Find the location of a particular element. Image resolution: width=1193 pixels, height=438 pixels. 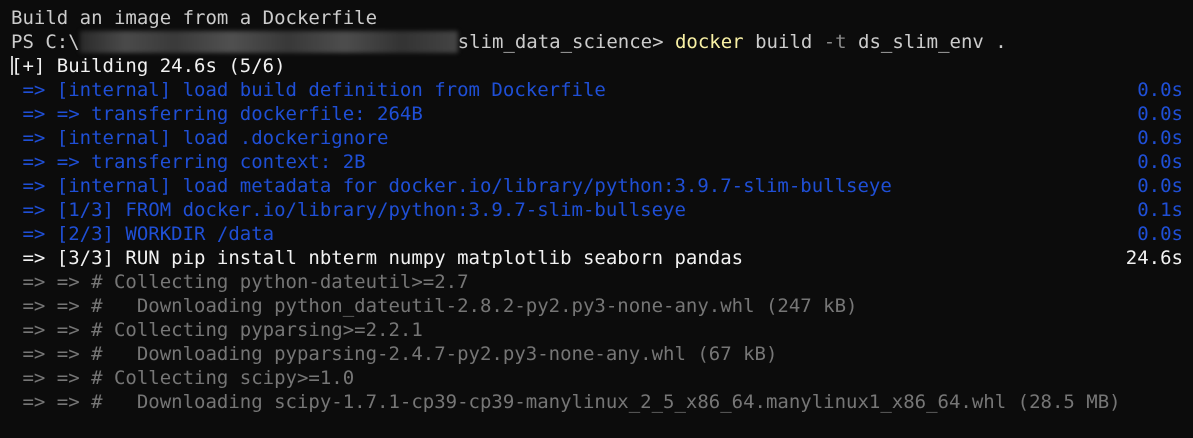

build-step-text: => => transferring context: 2B is located at coordinates (188, 162).